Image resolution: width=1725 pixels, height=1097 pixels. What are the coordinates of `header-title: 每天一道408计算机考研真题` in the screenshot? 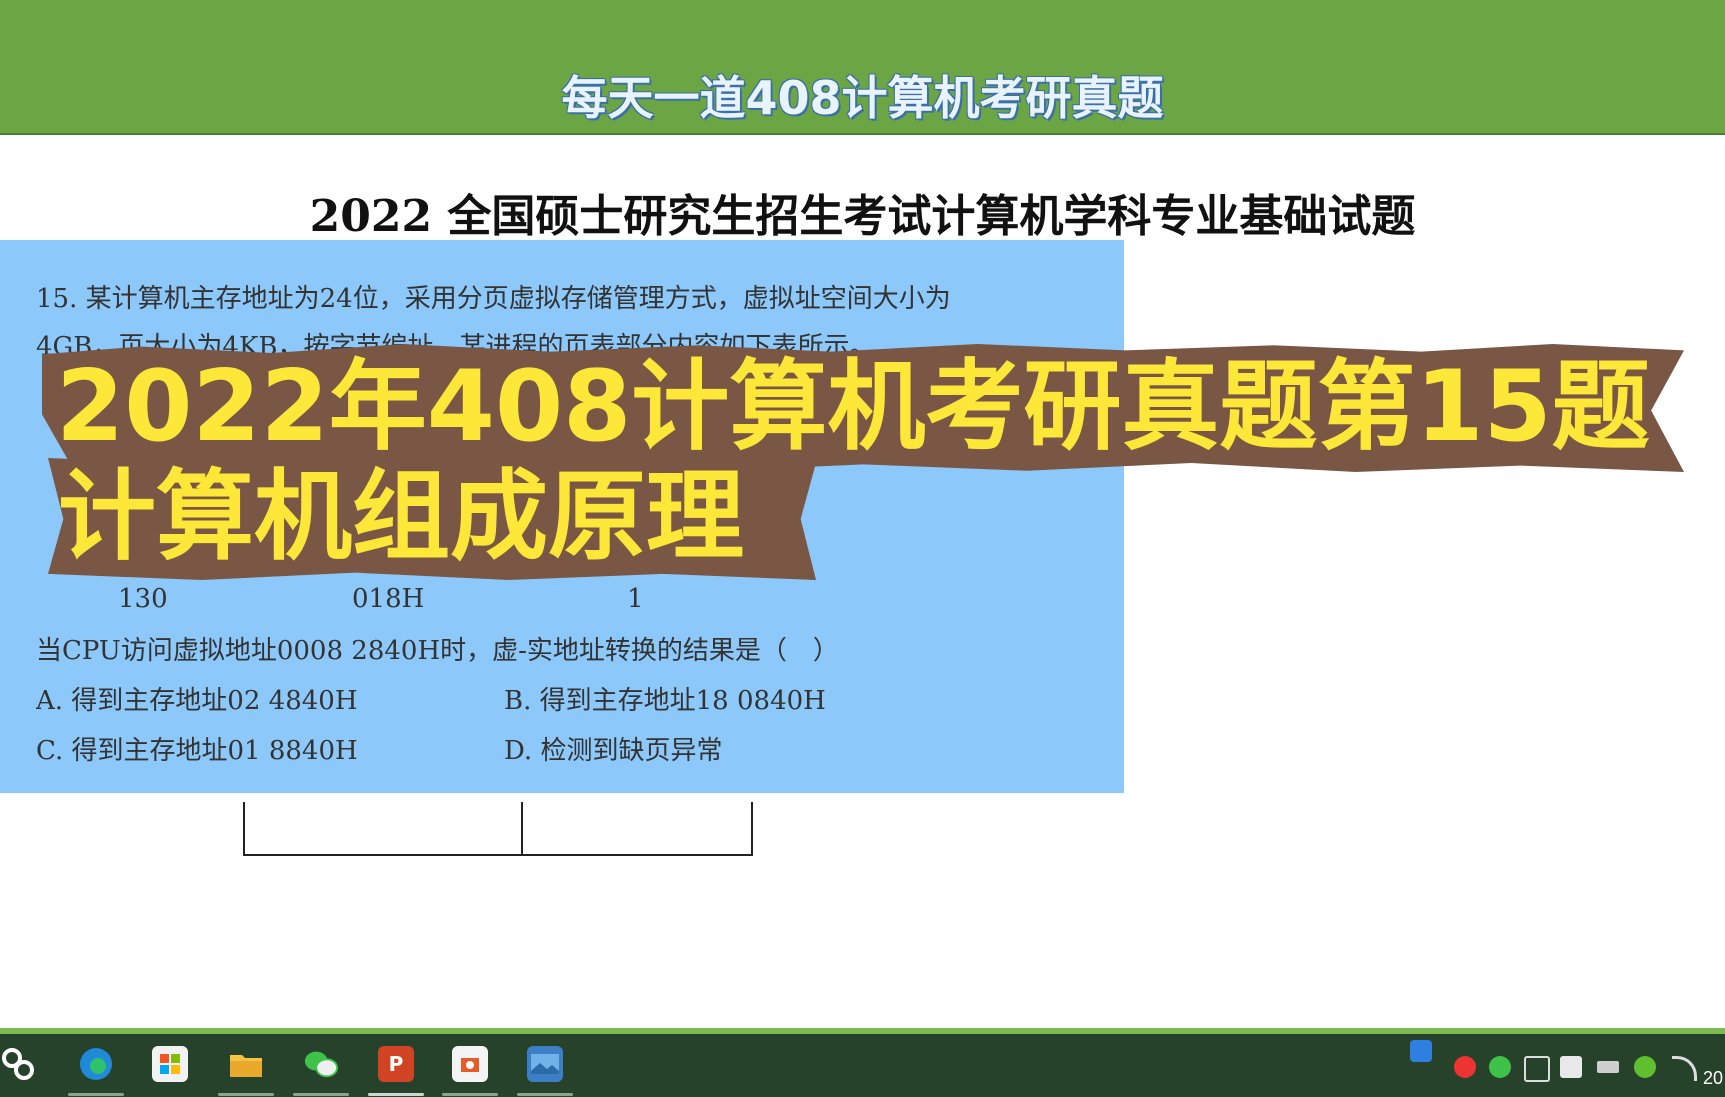 It's located at (862, 98).